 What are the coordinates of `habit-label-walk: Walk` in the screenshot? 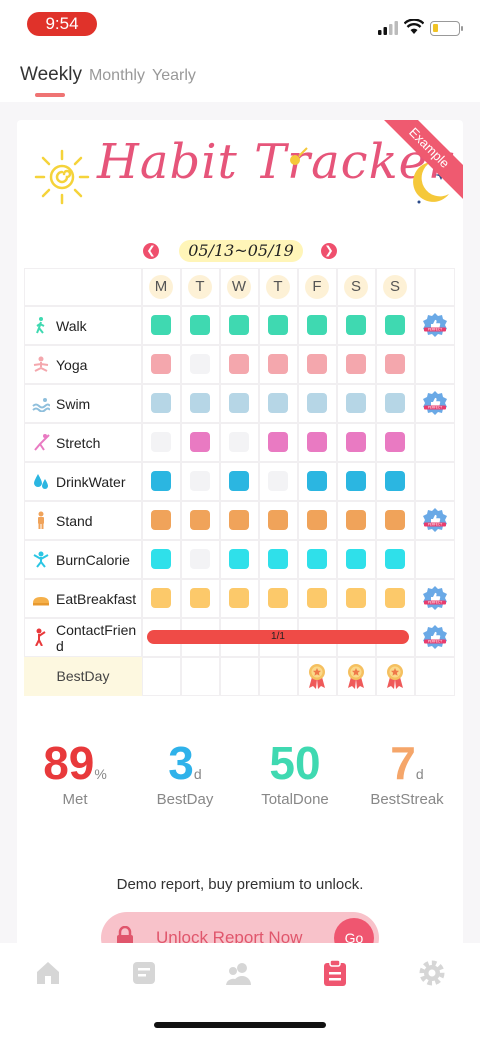 It's located at (98, 326).